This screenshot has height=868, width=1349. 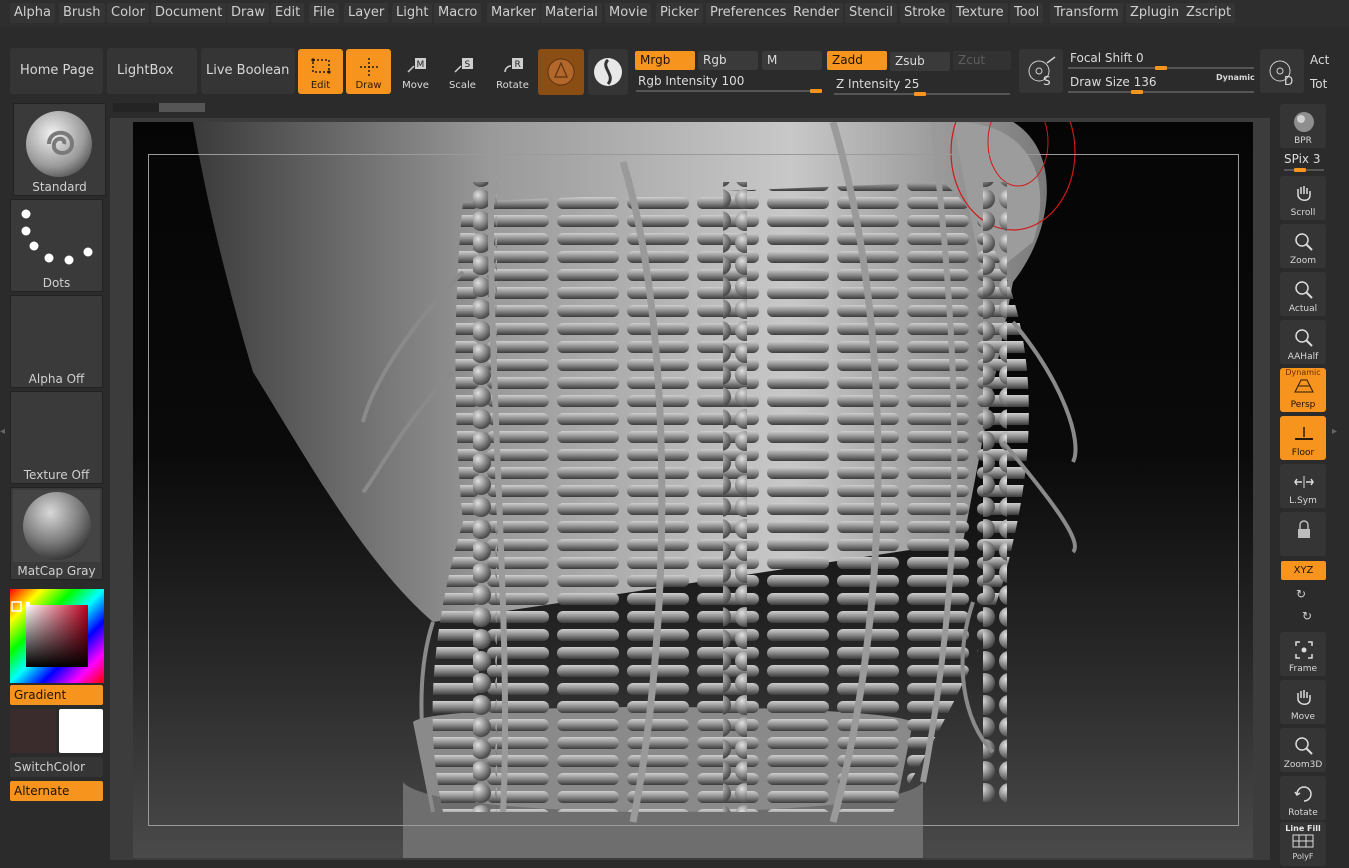 What do you see at coordinates (1100, 82) in the screenshot?
I see `draw-size-label: Draw Size` at bounding box center [1100, 82].